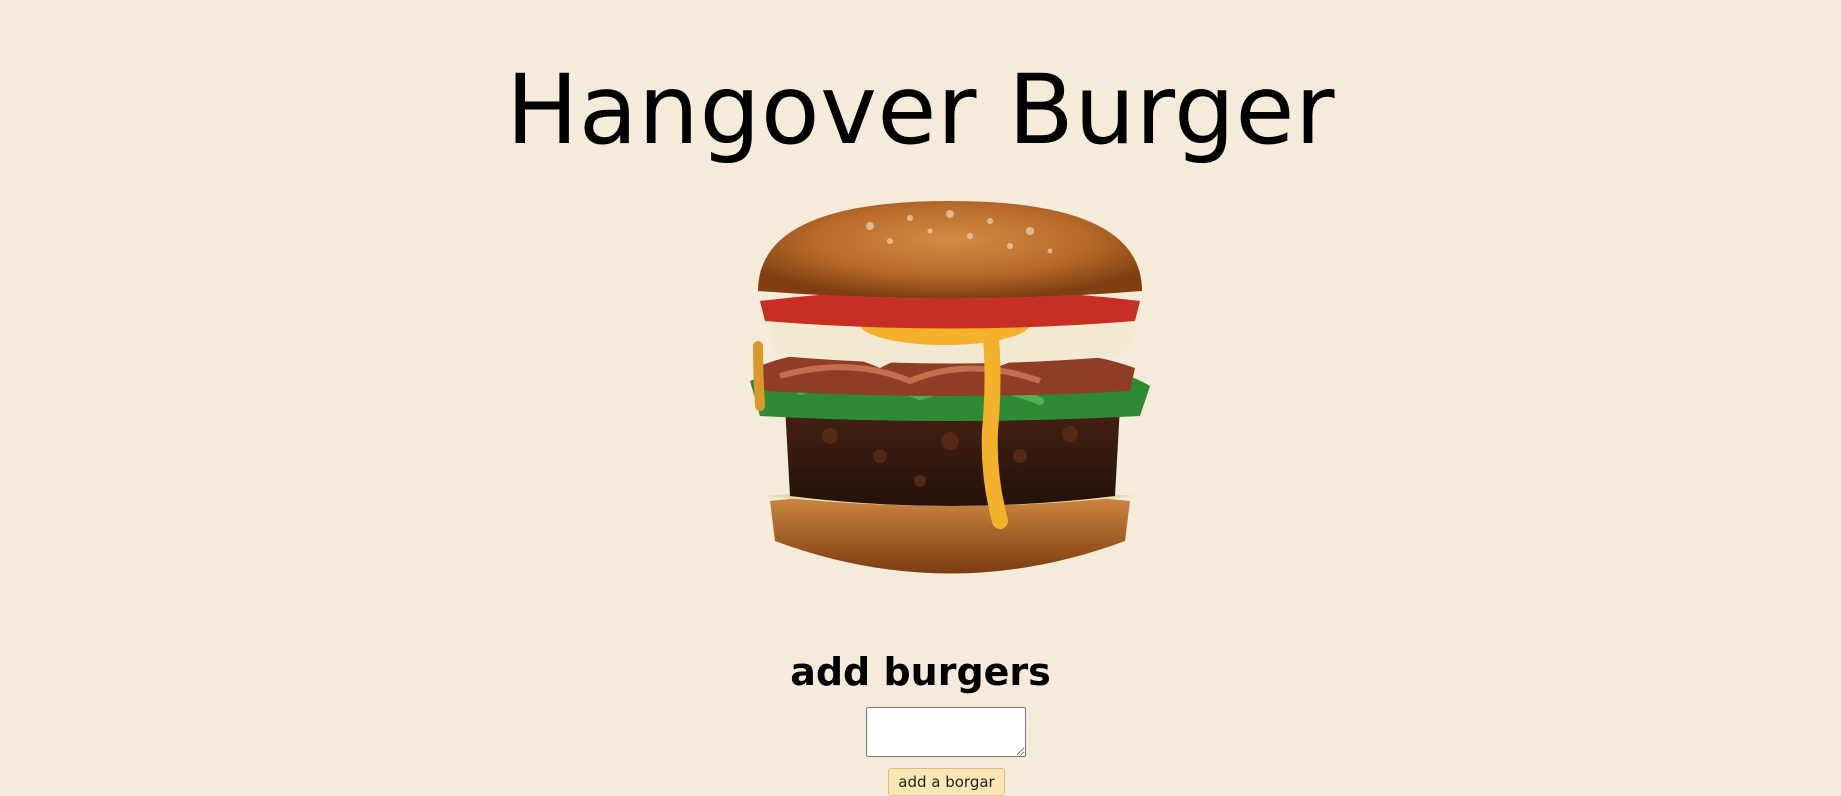 Image resolution: width=1841 pixels, height=796 pixels. Describe the element at coordinates (946, 732) in the screenshot. I see `burger-name-input` at that location.